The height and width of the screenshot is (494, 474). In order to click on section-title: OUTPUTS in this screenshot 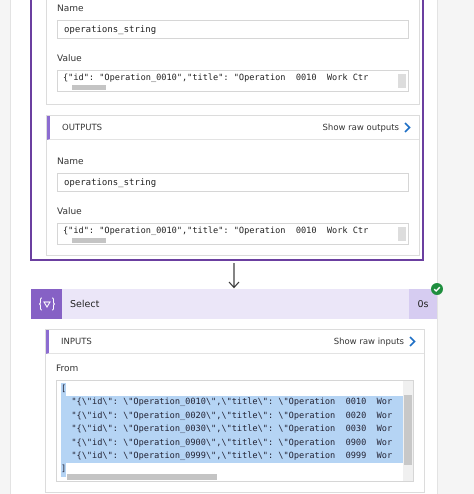, I will do `click(82, 127)`.